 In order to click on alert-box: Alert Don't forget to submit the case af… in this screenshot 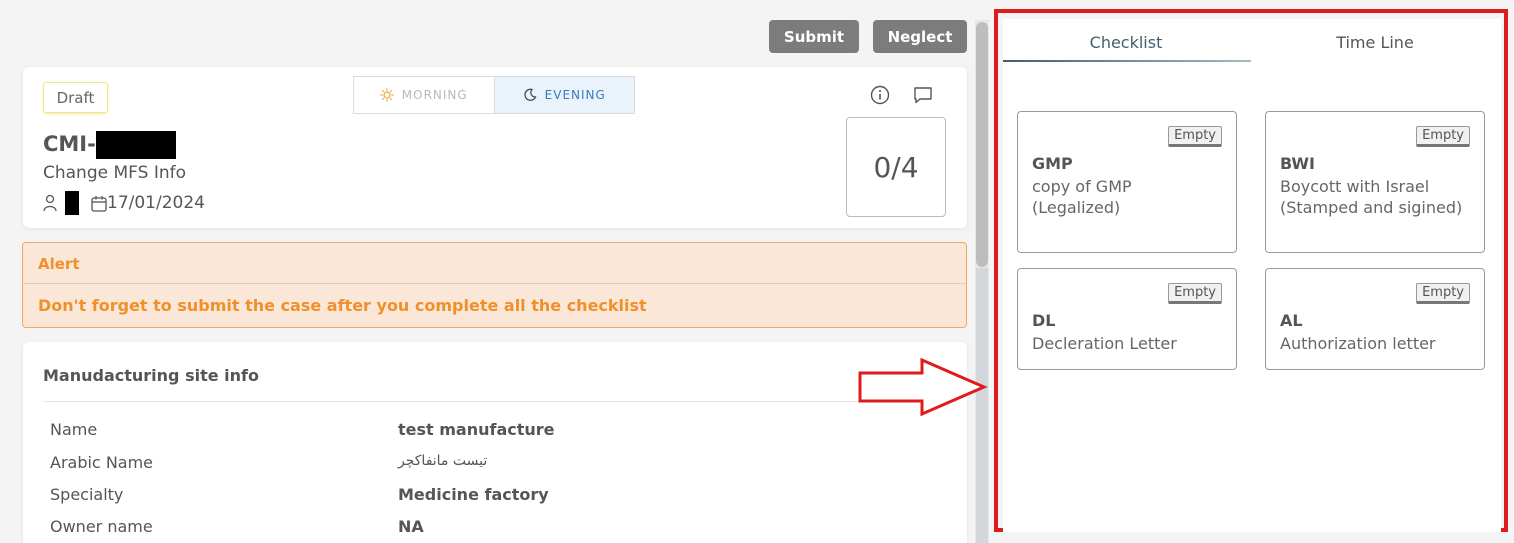, I will do `click(494, 285)`.